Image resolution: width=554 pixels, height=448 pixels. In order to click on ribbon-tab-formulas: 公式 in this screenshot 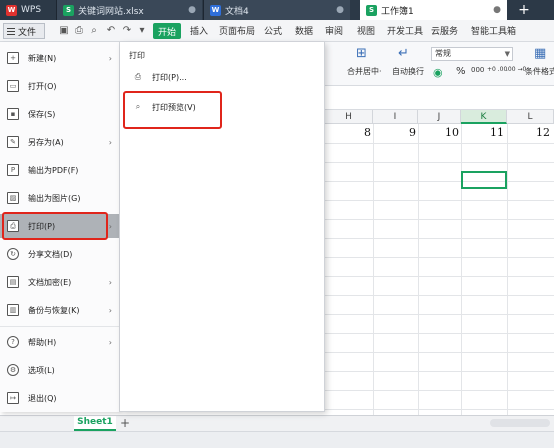, I will do `click(273, 31)`.